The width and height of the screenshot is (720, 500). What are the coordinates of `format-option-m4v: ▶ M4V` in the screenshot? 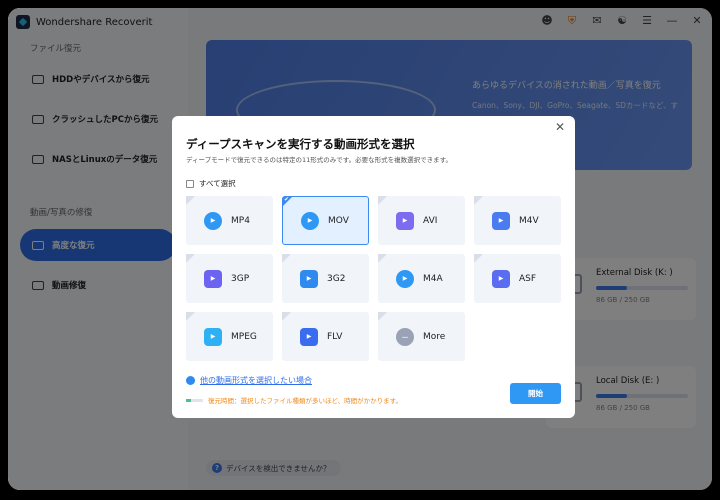 It's located at (517, 220).